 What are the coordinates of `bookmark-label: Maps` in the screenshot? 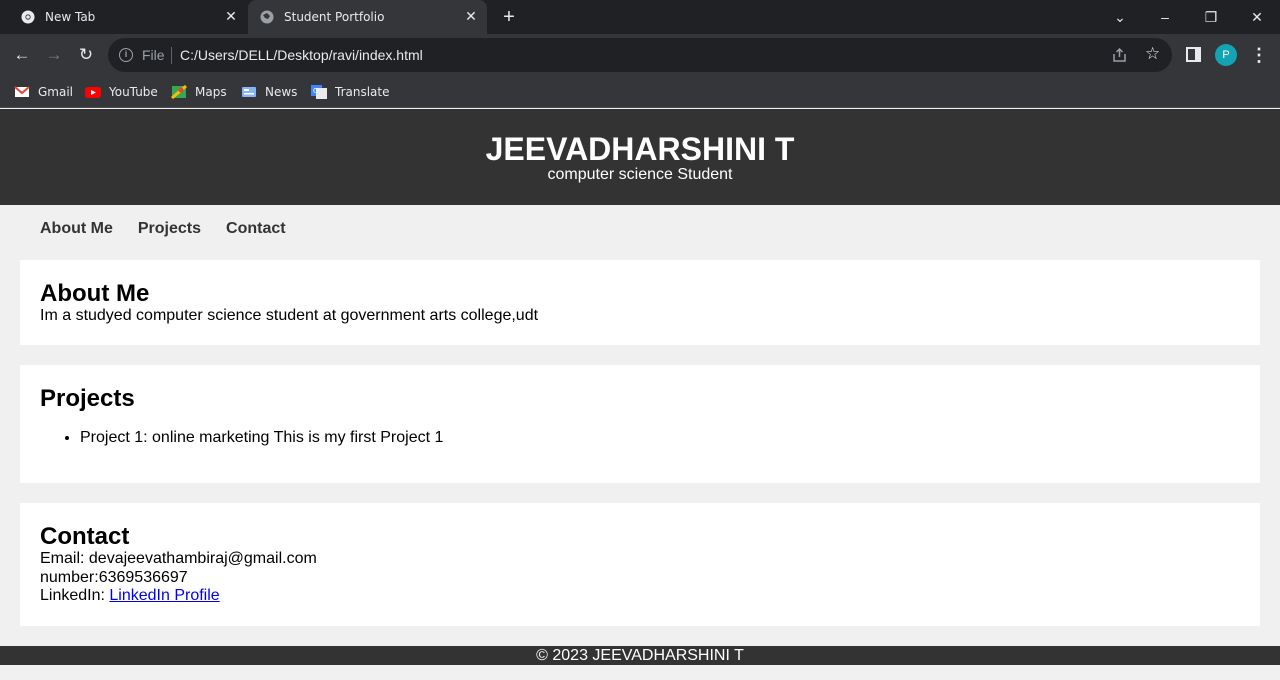 It's located at (211, 92).